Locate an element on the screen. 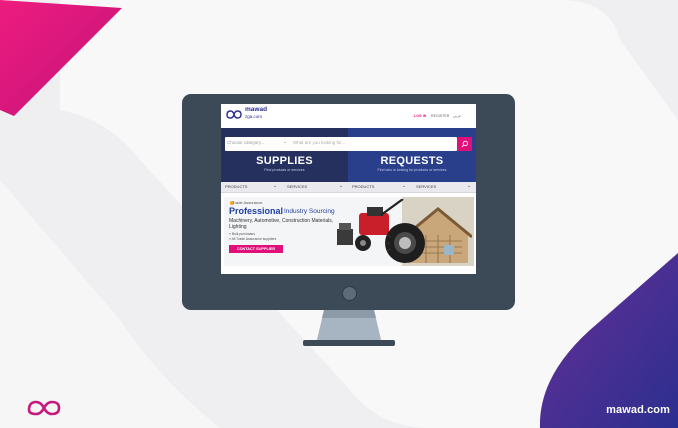  supplies-title: SUPPLIES is located at coordinates (284, 161).